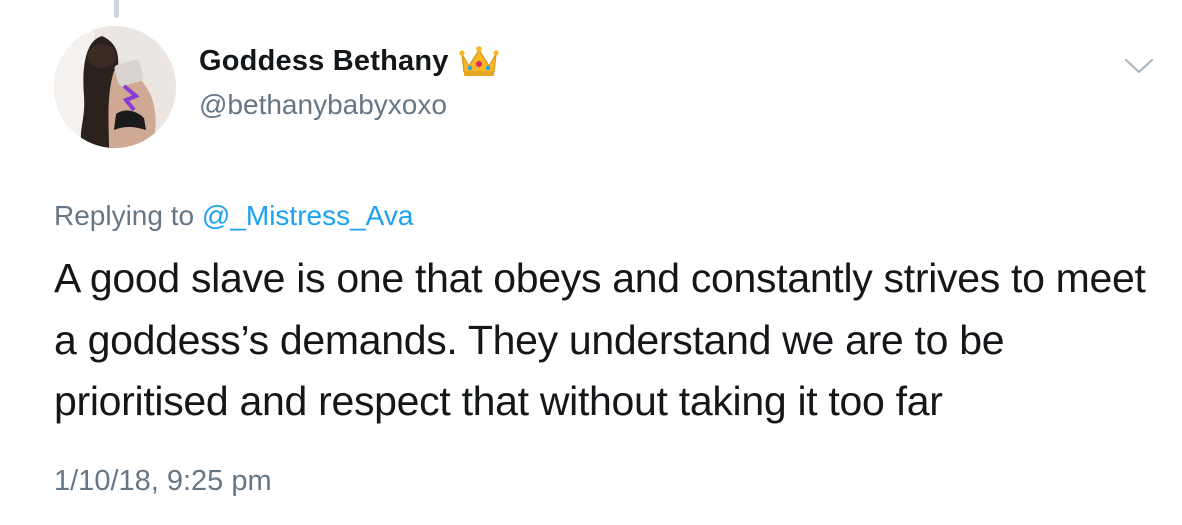  What do you see at coordinates (124, 215) in the screenshot?
I see `replying-to-label: Replying to` at bounding box center [124, 215].